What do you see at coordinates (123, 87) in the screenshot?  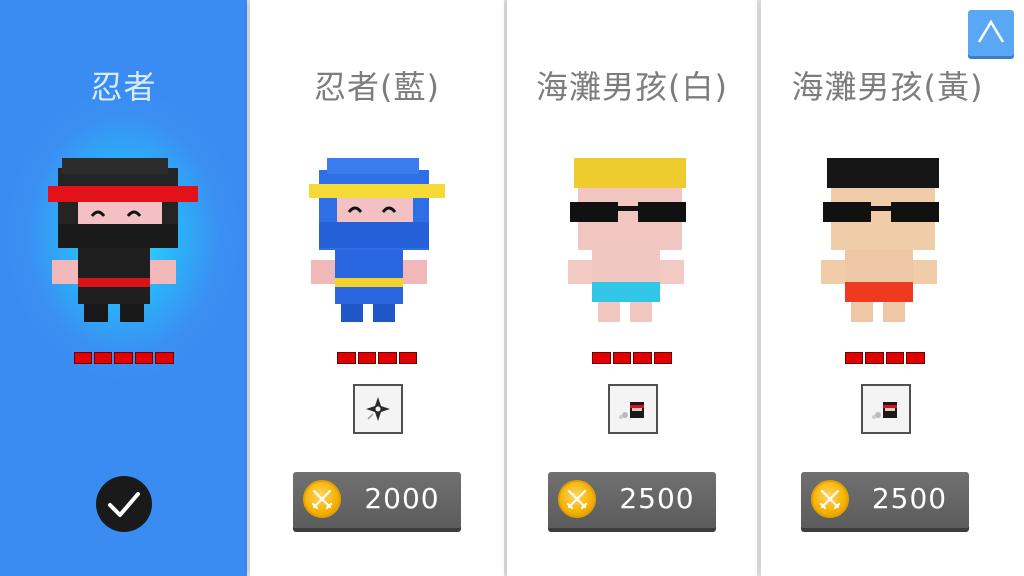 I see `character-name: 忍者` at bounding box center [123, 87].